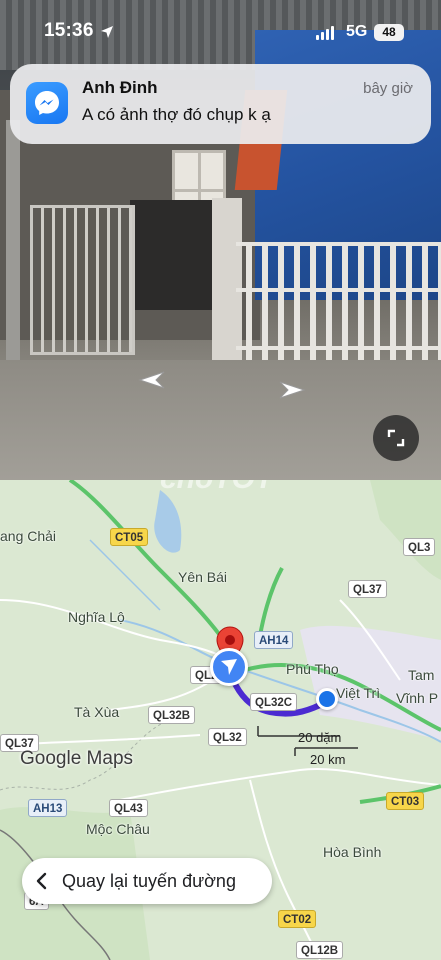 Image resolution: width=441 pixels, height=960 pixels. Describe the element at coordinates (405, 801) in the screenshot. I see `road-shield-ct03: CT03` at that location.